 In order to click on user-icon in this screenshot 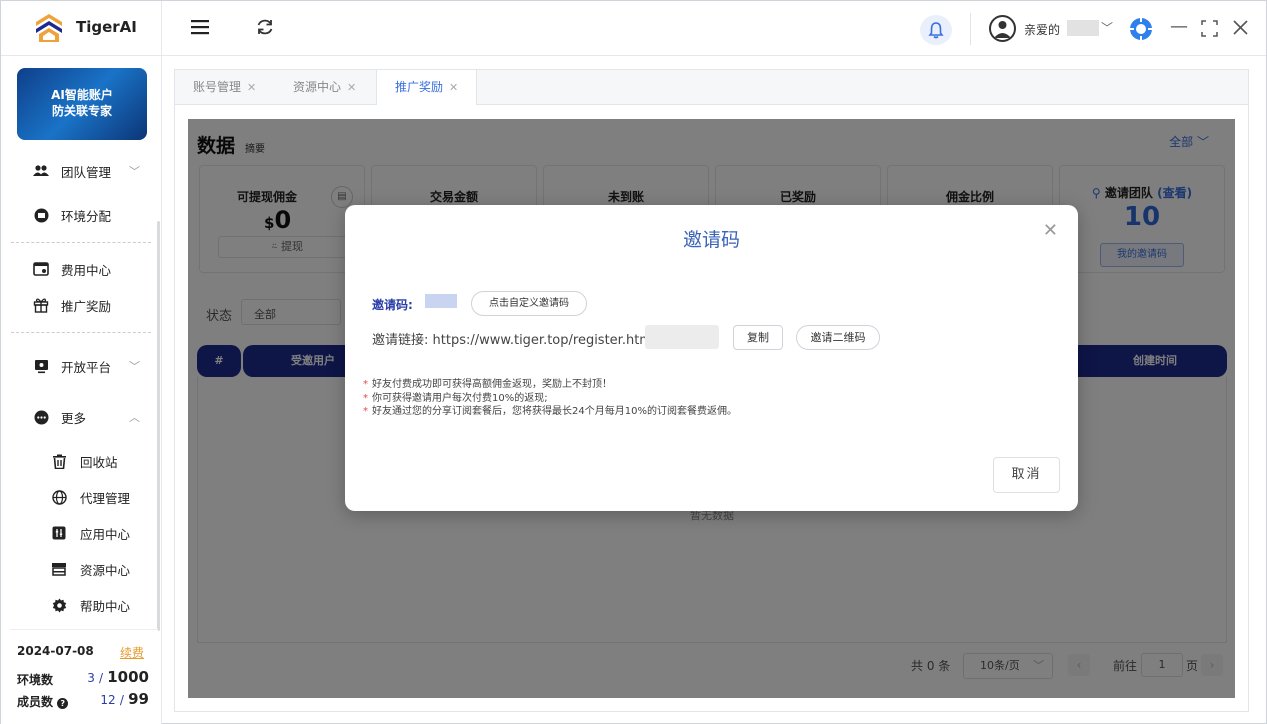, I will do `click(1002, 29)`.